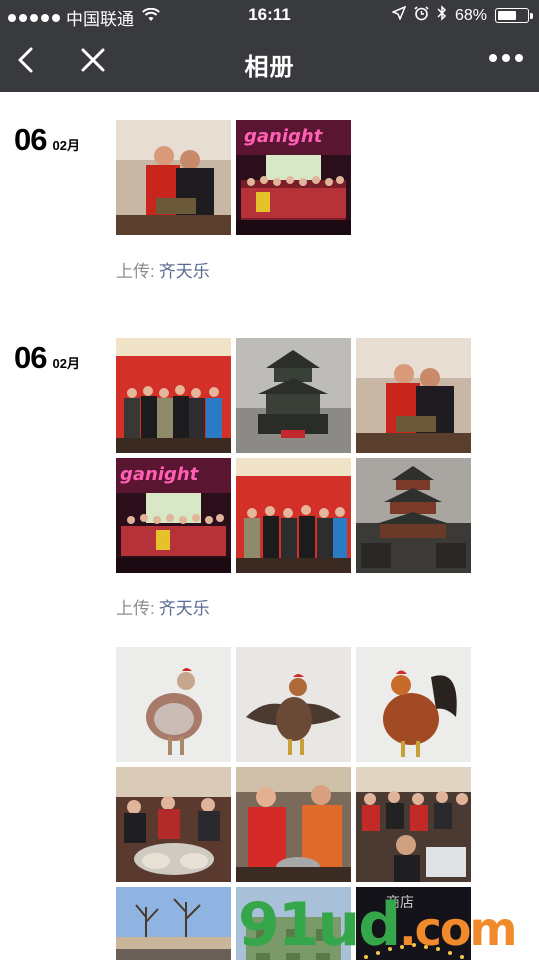 The image size is (539, 960). What do you see at coordinates (269, 15) in the screenshot?
I see `status-bar: 中国联通 16:11 68%` at bounding box center [269, 15].